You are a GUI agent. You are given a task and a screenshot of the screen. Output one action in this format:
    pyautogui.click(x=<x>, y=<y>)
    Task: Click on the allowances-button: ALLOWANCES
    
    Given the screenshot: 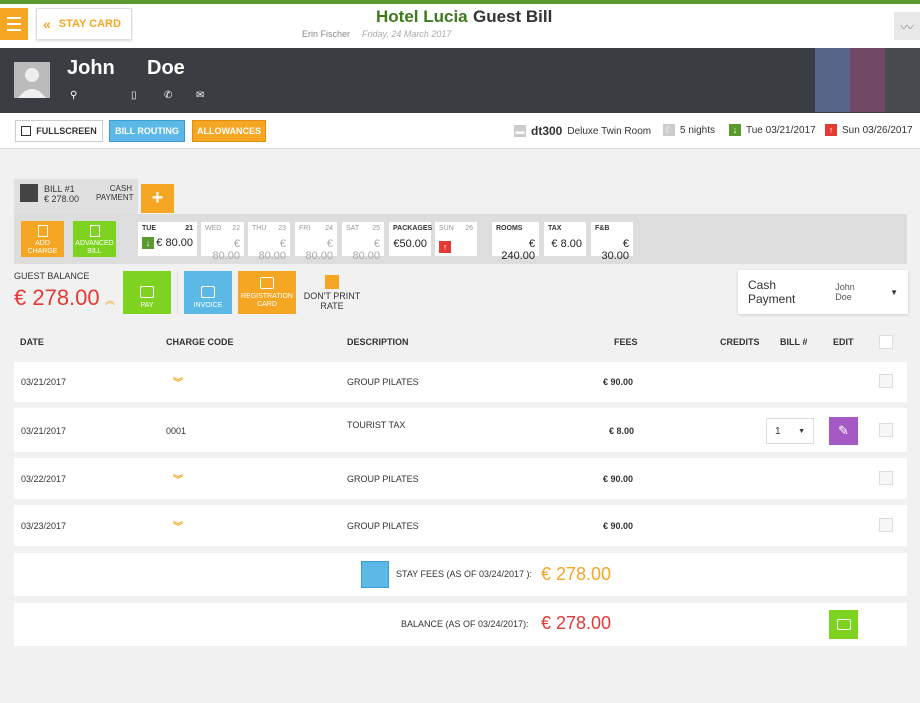 What is the action you would take?
    pyautogui.click(x=229, y=131)
    